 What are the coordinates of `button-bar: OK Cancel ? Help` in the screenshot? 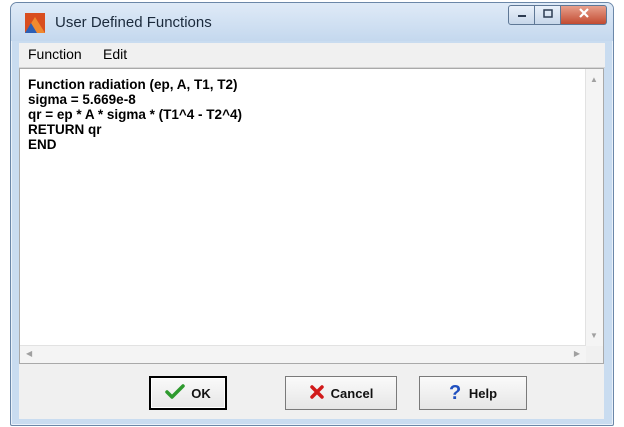 It's located at (311, 391).